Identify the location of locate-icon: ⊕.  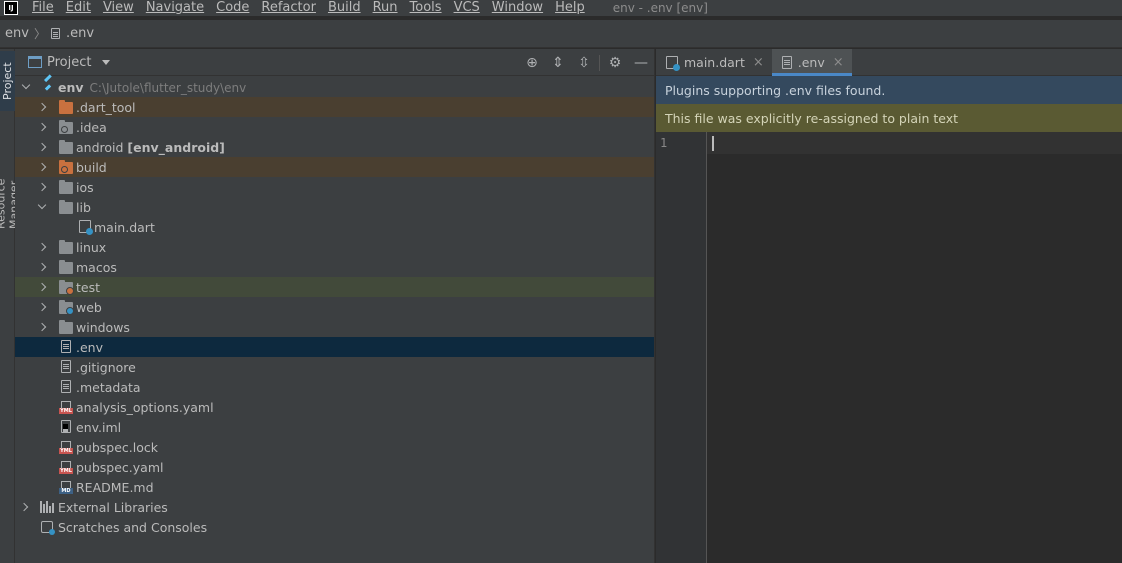
(532, 62).